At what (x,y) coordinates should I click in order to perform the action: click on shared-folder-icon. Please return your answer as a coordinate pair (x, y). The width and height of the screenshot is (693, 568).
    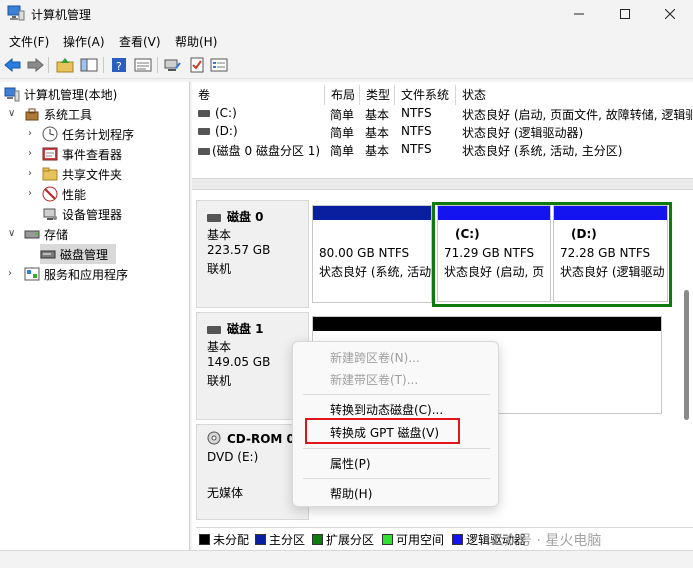
    Looking at the image, I should click on (50, 174).